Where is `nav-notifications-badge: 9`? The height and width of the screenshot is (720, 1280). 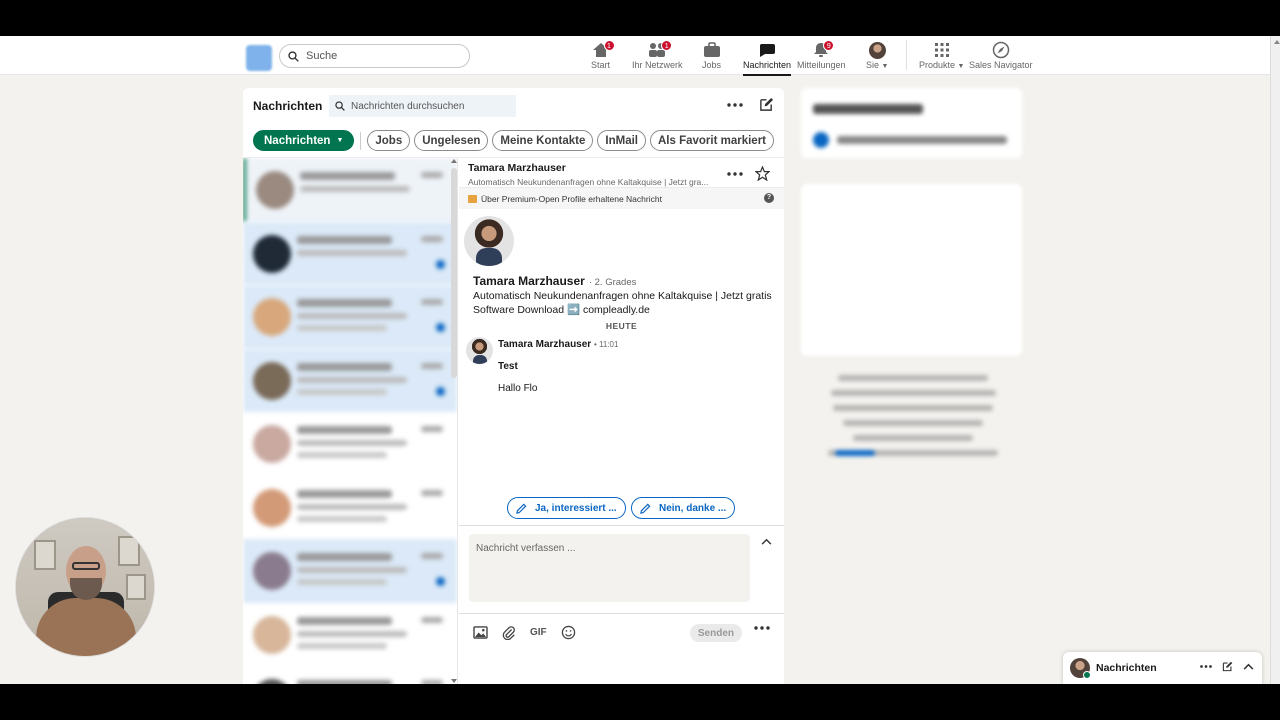
nav-notifications-badge: 9 is located at coordinates (829, 45).